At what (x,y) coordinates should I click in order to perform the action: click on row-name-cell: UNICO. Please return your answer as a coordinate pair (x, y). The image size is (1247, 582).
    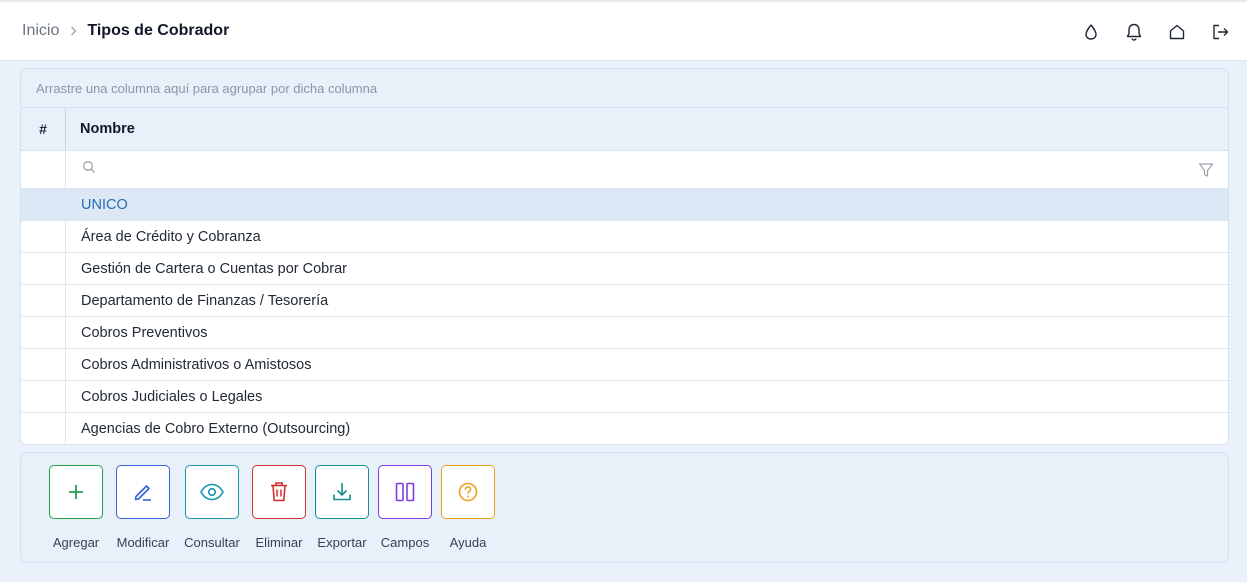
    Looking at the image, I should click on (104, 204).